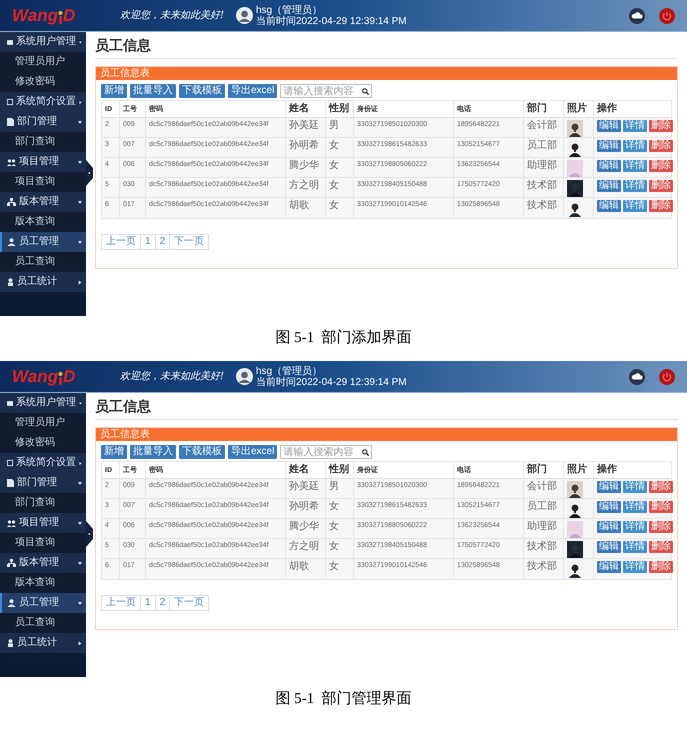 This screenshot has width=687, height=753. Describe the element at coordinates (542, 527) in the screenshot. I see `table-cell: 助理部` at that location.